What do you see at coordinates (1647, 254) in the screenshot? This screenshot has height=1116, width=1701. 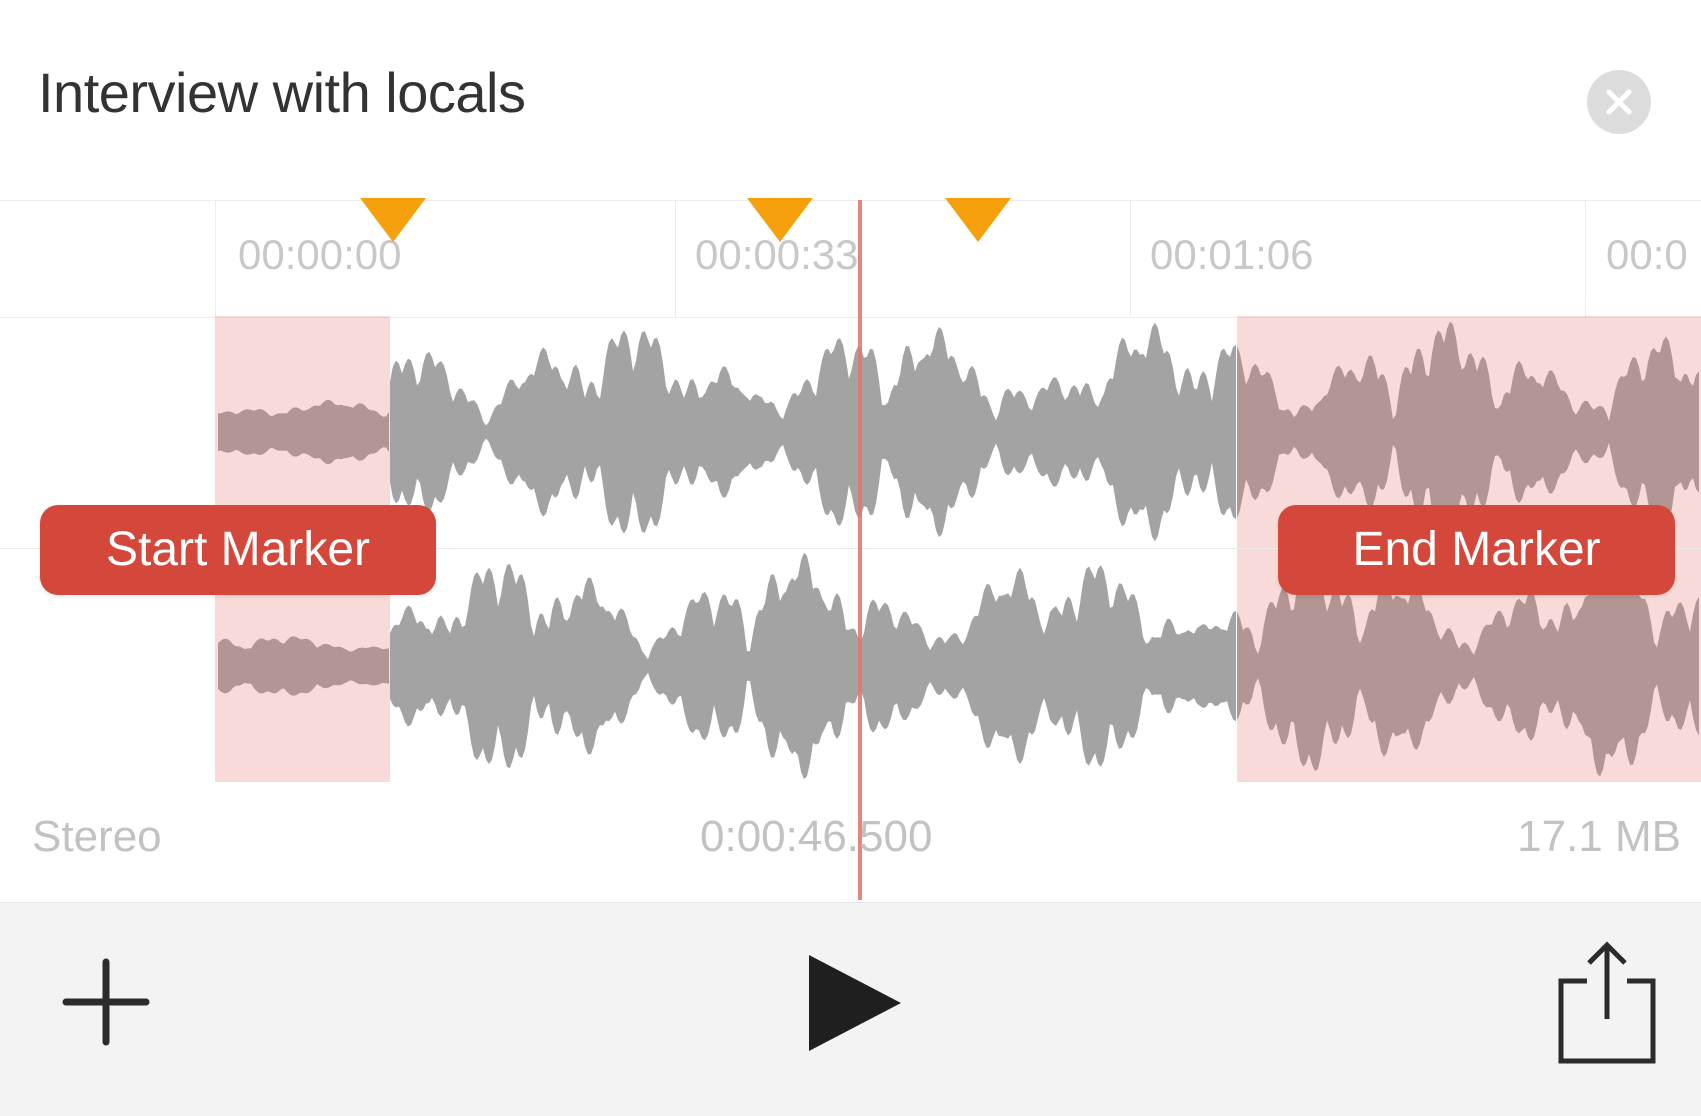 I see `ruler-label: 00:0` at bounding box center [1647, 254].